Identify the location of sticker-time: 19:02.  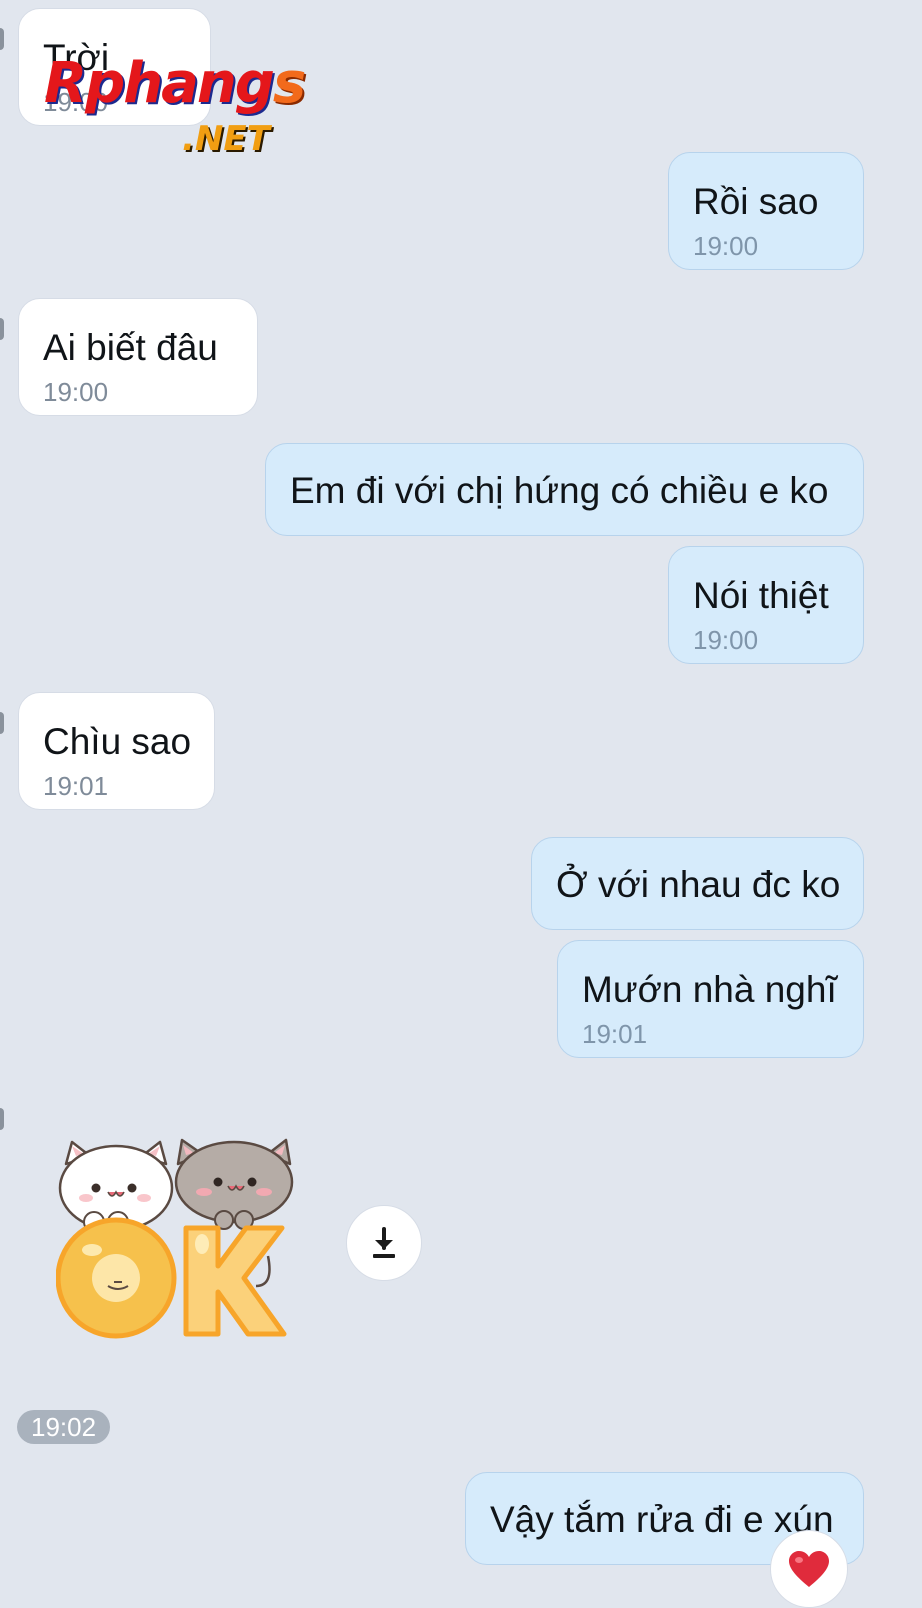
(64, 1427).